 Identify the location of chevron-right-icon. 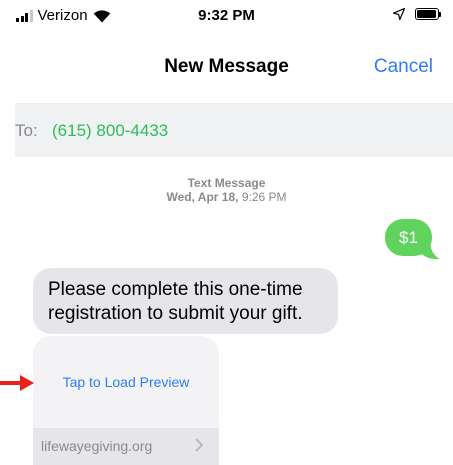
(199, 445).